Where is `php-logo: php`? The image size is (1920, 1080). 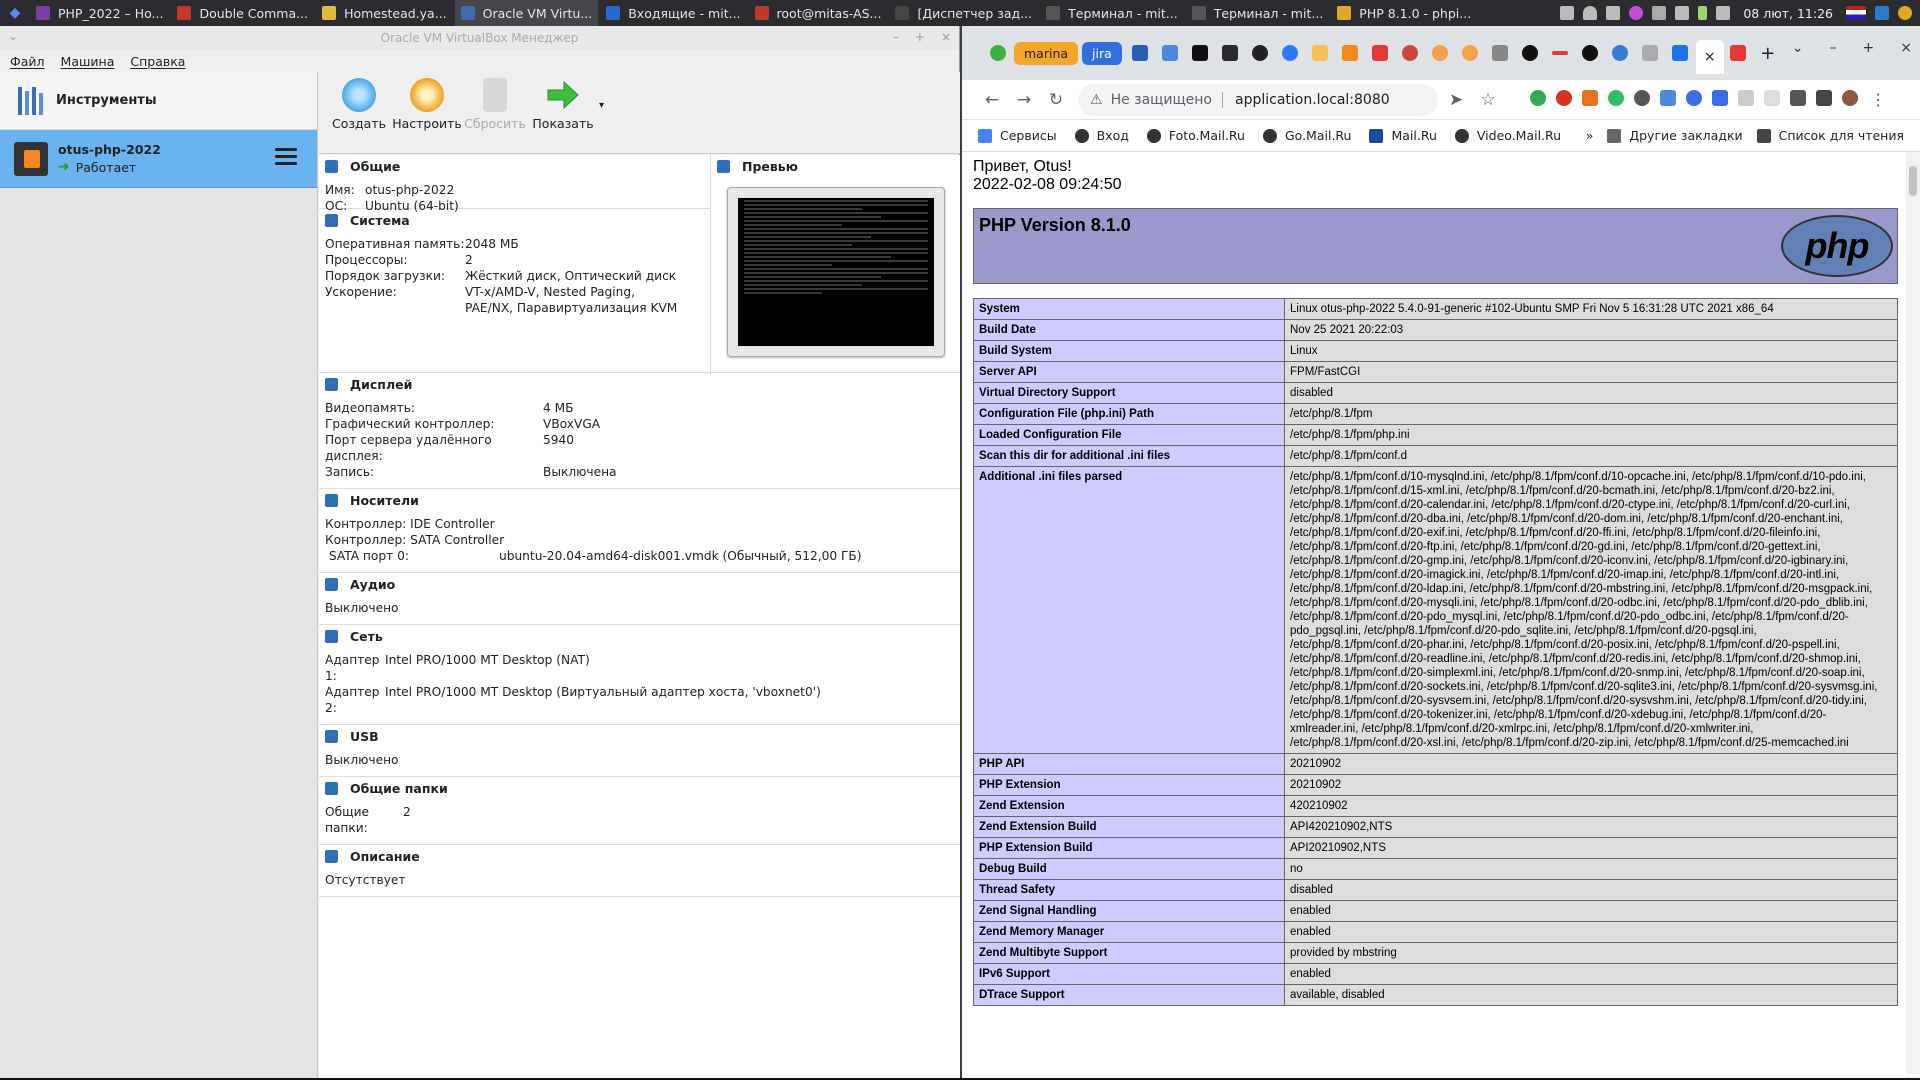
php-logo: php is located at coordinates (1837, 246).